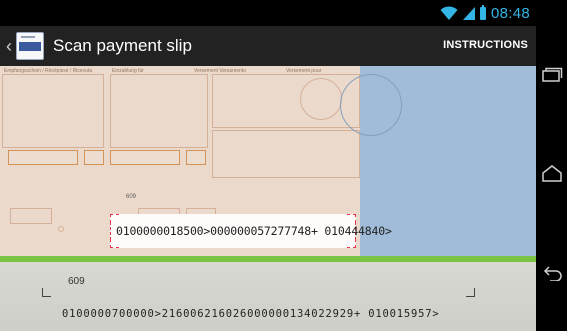 Image resolution: width=567 pixels, height=331 pixels. What do you see at coordinates (468, 13) in the screenshot?
I see `signal-icon` at bounding box center [468, 13].